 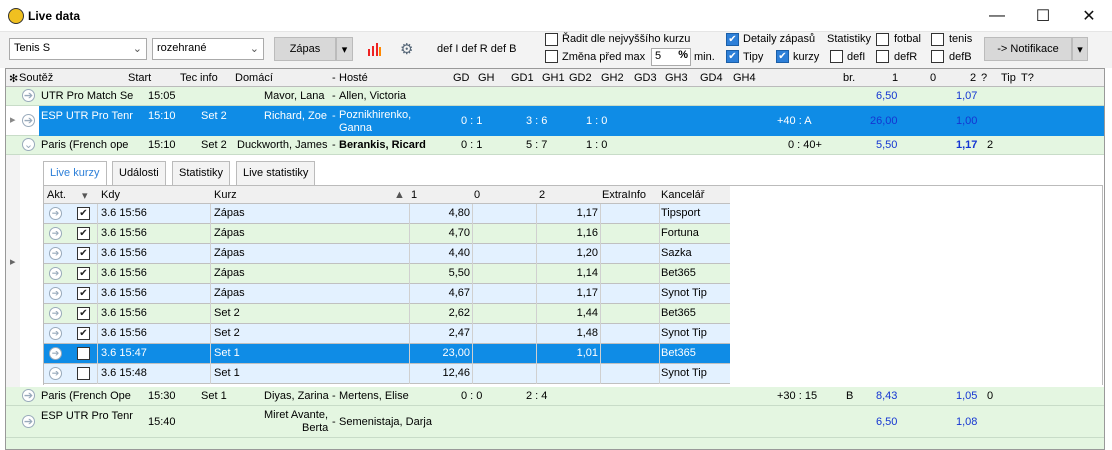 What do you see at coordinates (1043, 16) in the screenshot?
I see `maximize-button: ☐` at bounding box center [1043, 16].